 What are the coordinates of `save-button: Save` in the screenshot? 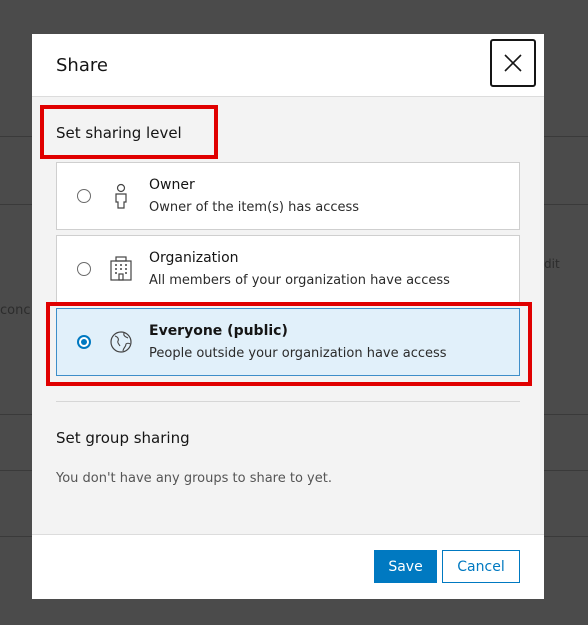 It's located at (405, 566).